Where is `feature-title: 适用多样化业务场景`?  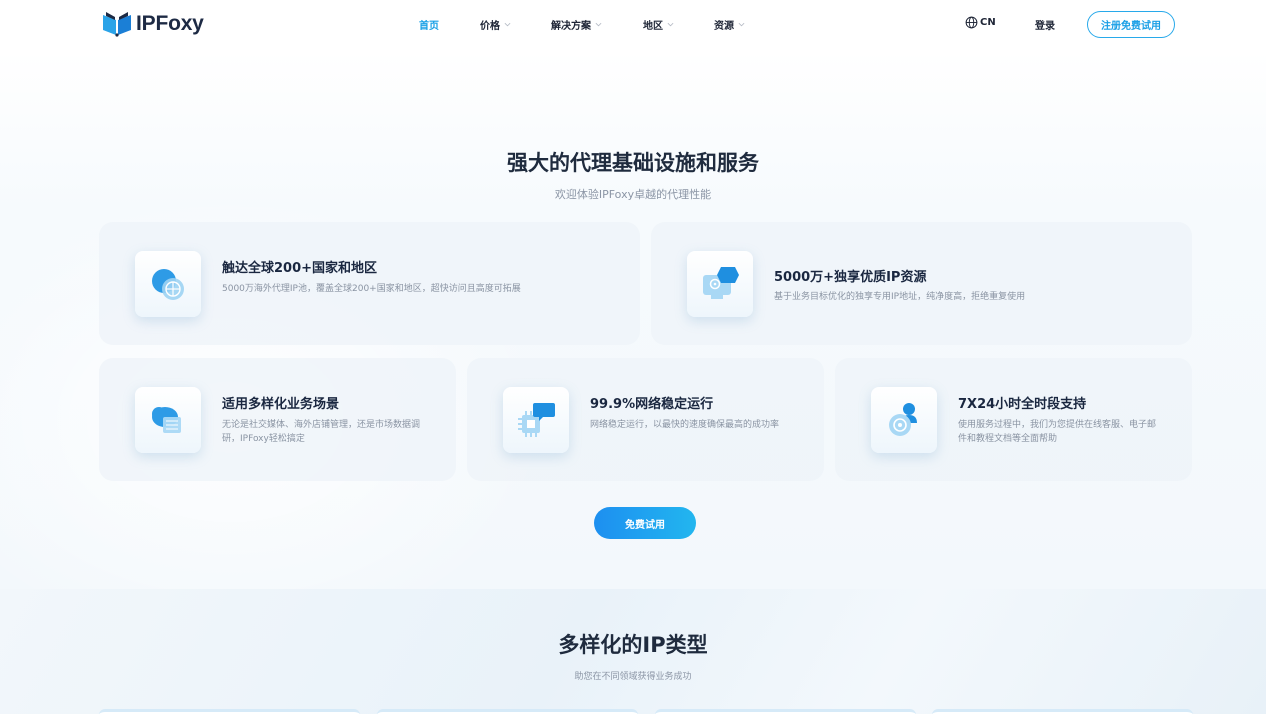 feature-title: 适用多样化业务场景 is located at coordinates (281, 404).